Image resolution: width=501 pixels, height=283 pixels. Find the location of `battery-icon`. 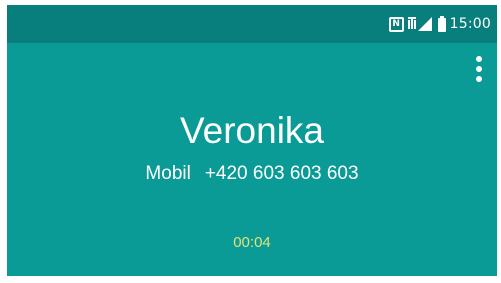

battery-icon is located at coordinates (441, 24).